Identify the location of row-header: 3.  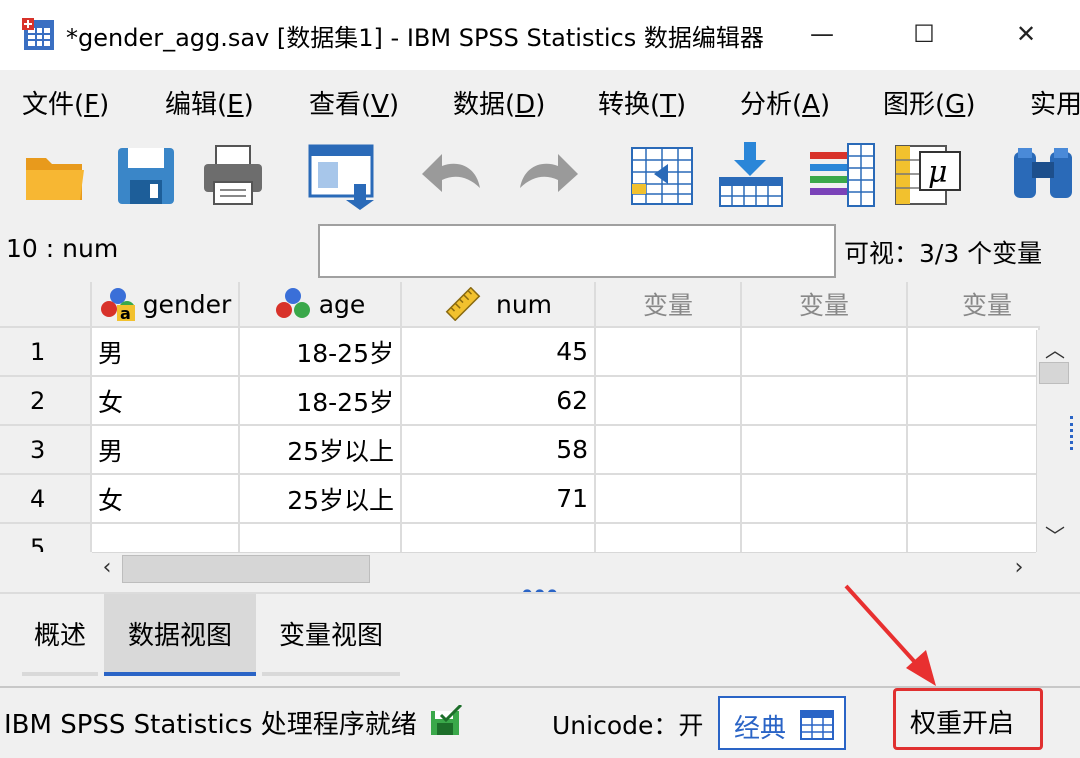
(46, 450).